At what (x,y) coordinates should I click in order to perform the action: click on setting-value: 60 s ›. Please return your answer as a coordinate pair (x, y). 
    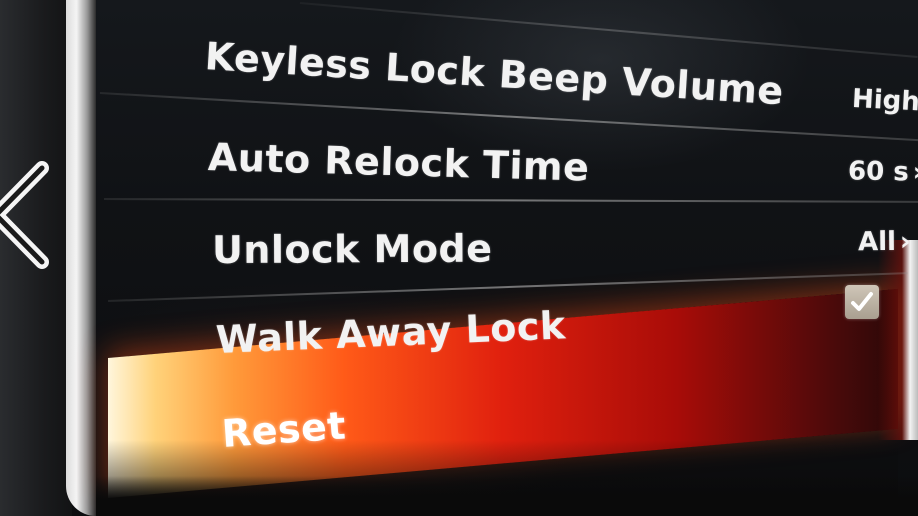
    Looking at the image, I should click on (883, 171).